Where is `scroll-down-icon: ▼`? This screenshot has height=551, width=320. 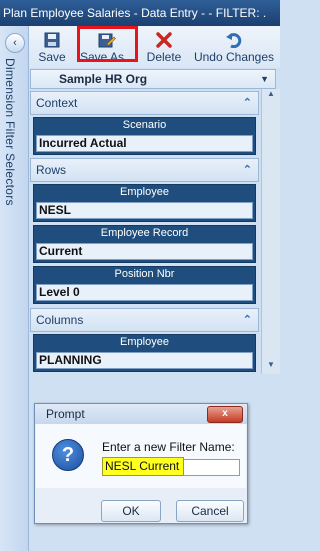 scroll-down-icon: ▼ is located at coordinates (271, 367).